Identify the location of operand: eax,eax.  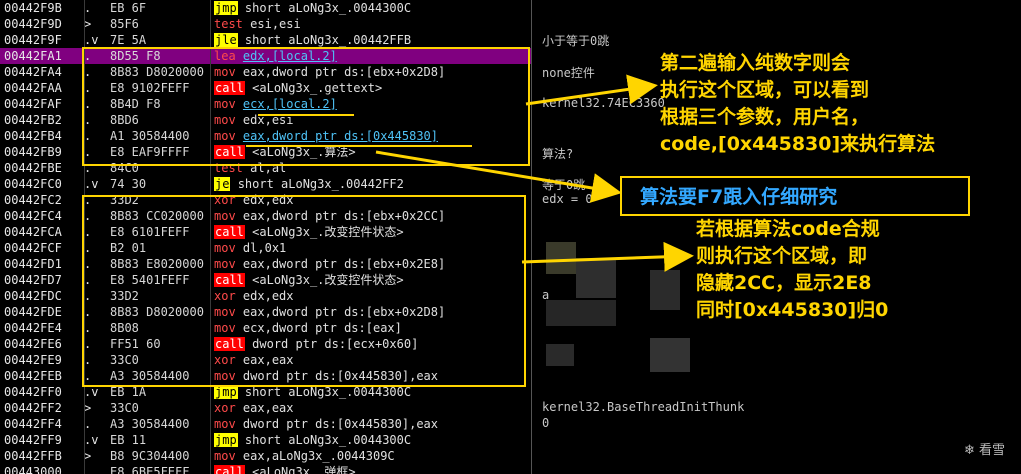
(268, 408).